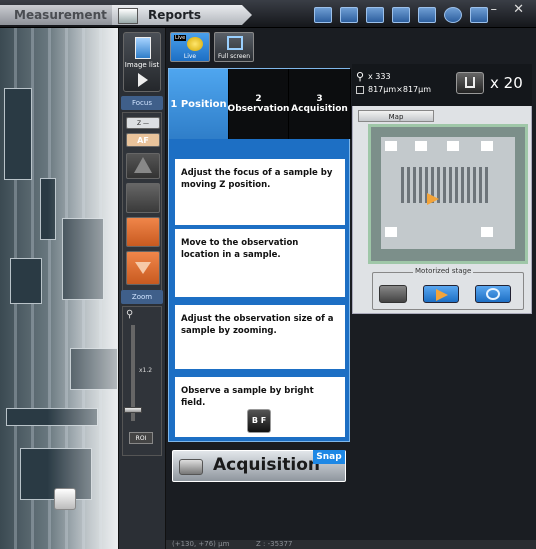 This screenshot has width=536, height=549. I want to click on tools-icon, so click(427, 15).